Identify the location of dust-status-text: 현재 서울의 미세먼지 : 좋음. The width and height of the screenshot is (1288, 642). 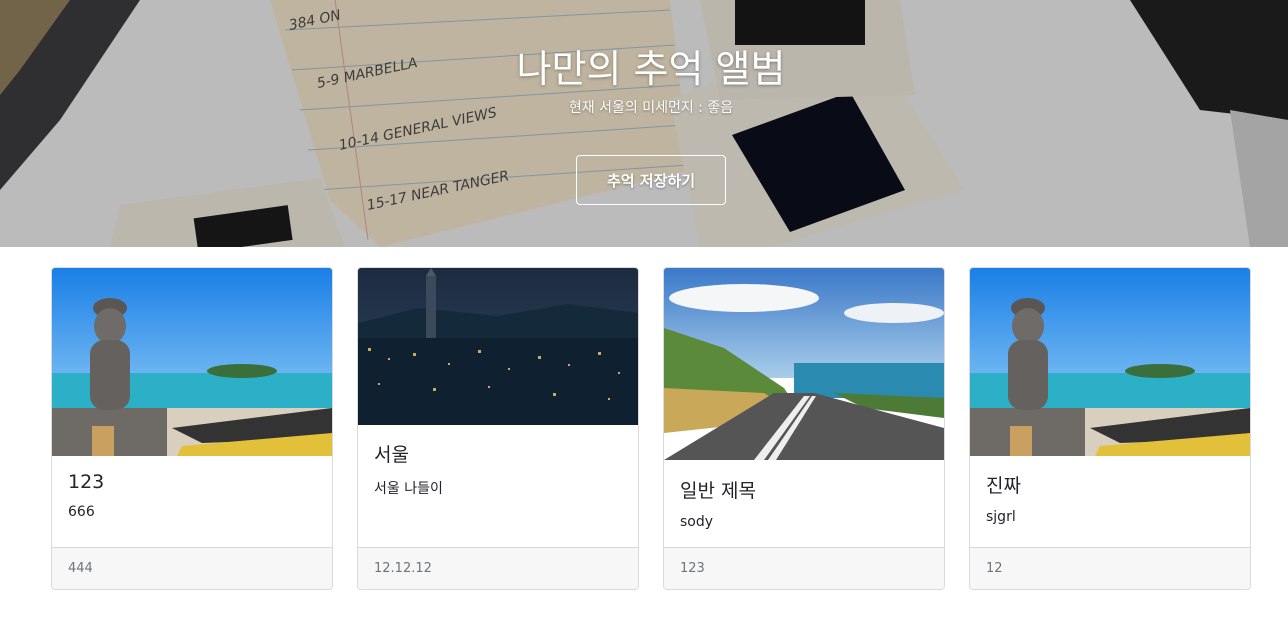
(651, 108).